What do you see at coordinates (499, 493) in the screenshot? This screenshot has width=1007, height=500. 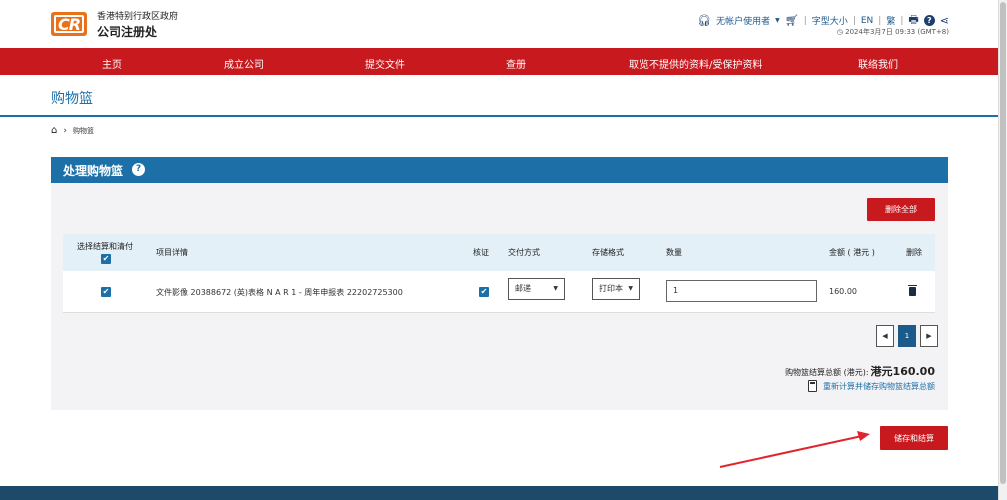 I see `footer` at bounding box center [499, 493].